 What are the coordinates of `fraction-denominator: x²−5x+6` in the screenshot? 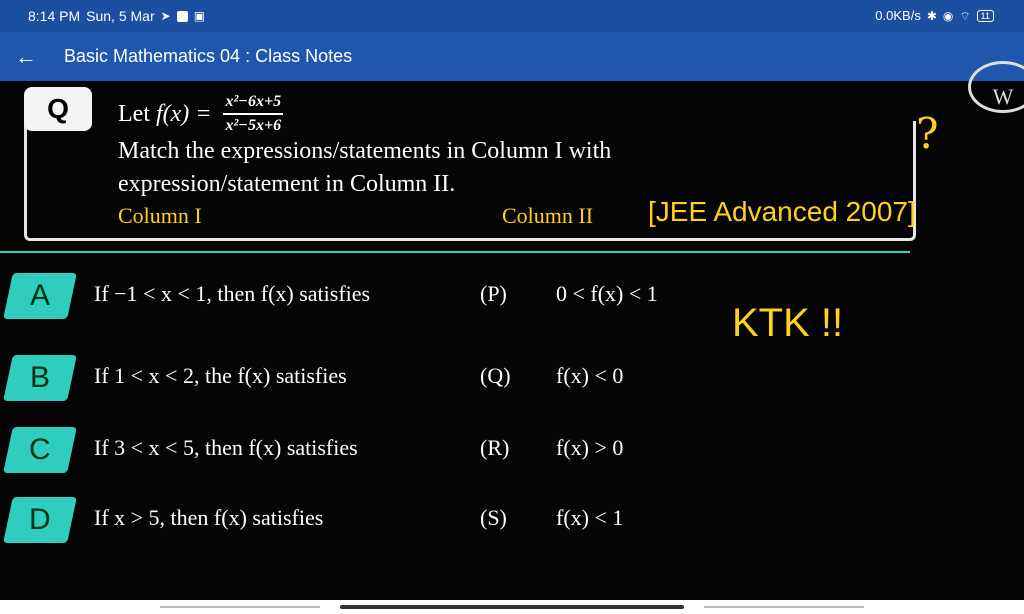 It's located at (253, 125).